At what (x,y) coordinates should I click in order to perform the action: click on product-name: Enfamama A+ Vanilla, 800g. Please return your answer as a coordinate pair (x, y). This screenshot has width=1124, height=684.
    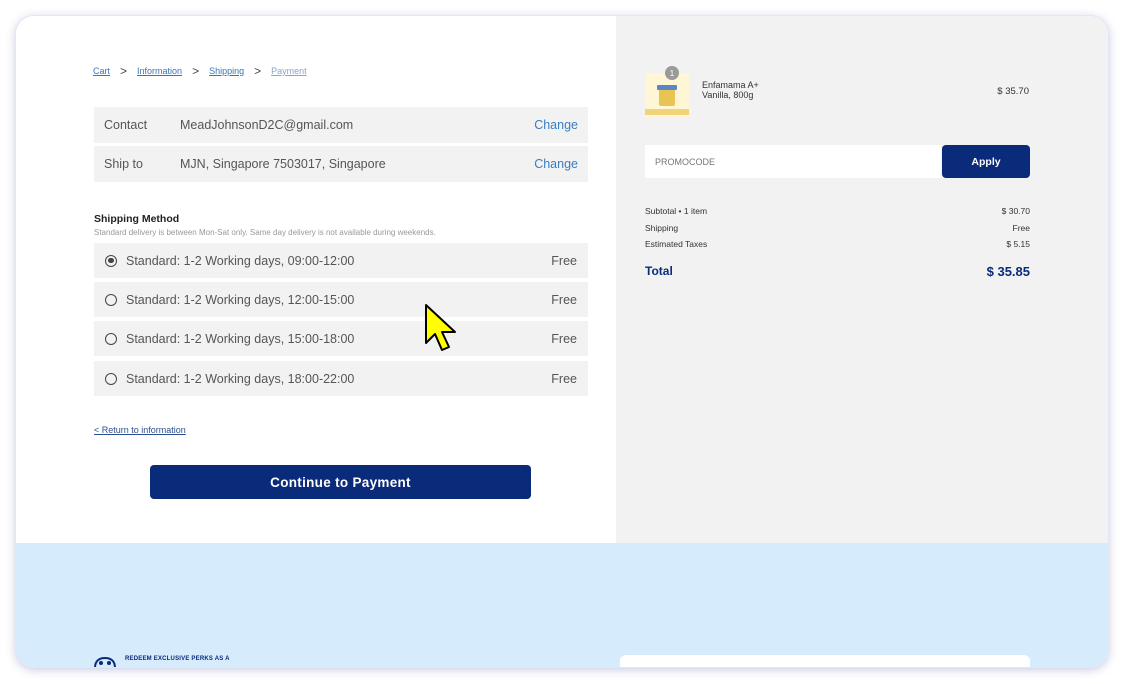
    Looking at the image, I should click on (747, 90).